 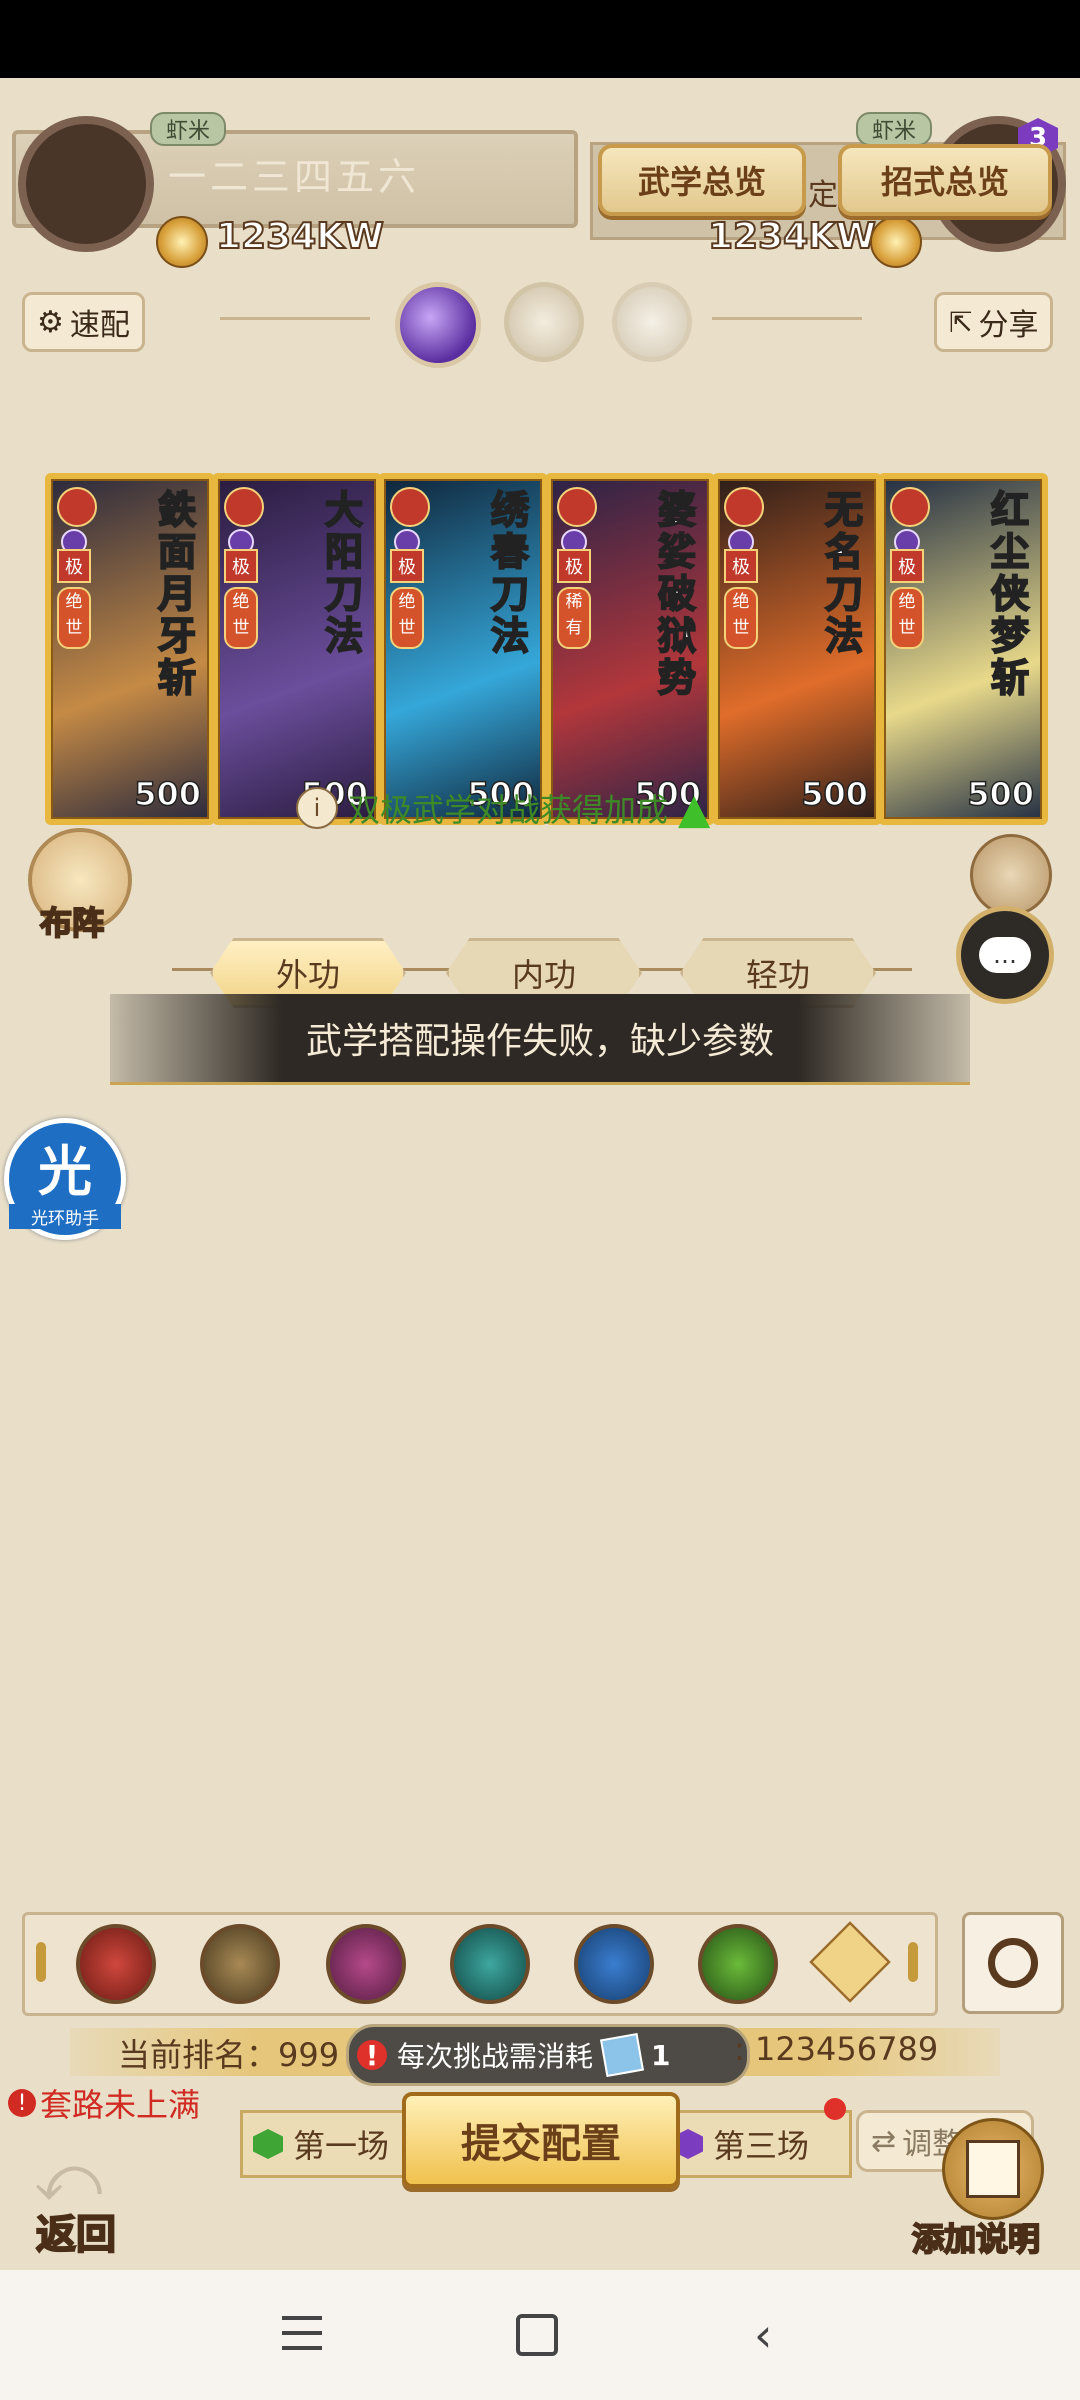 I want to click on zhaoshi-overview-button: 招式总览, so click(x=945, y=180).